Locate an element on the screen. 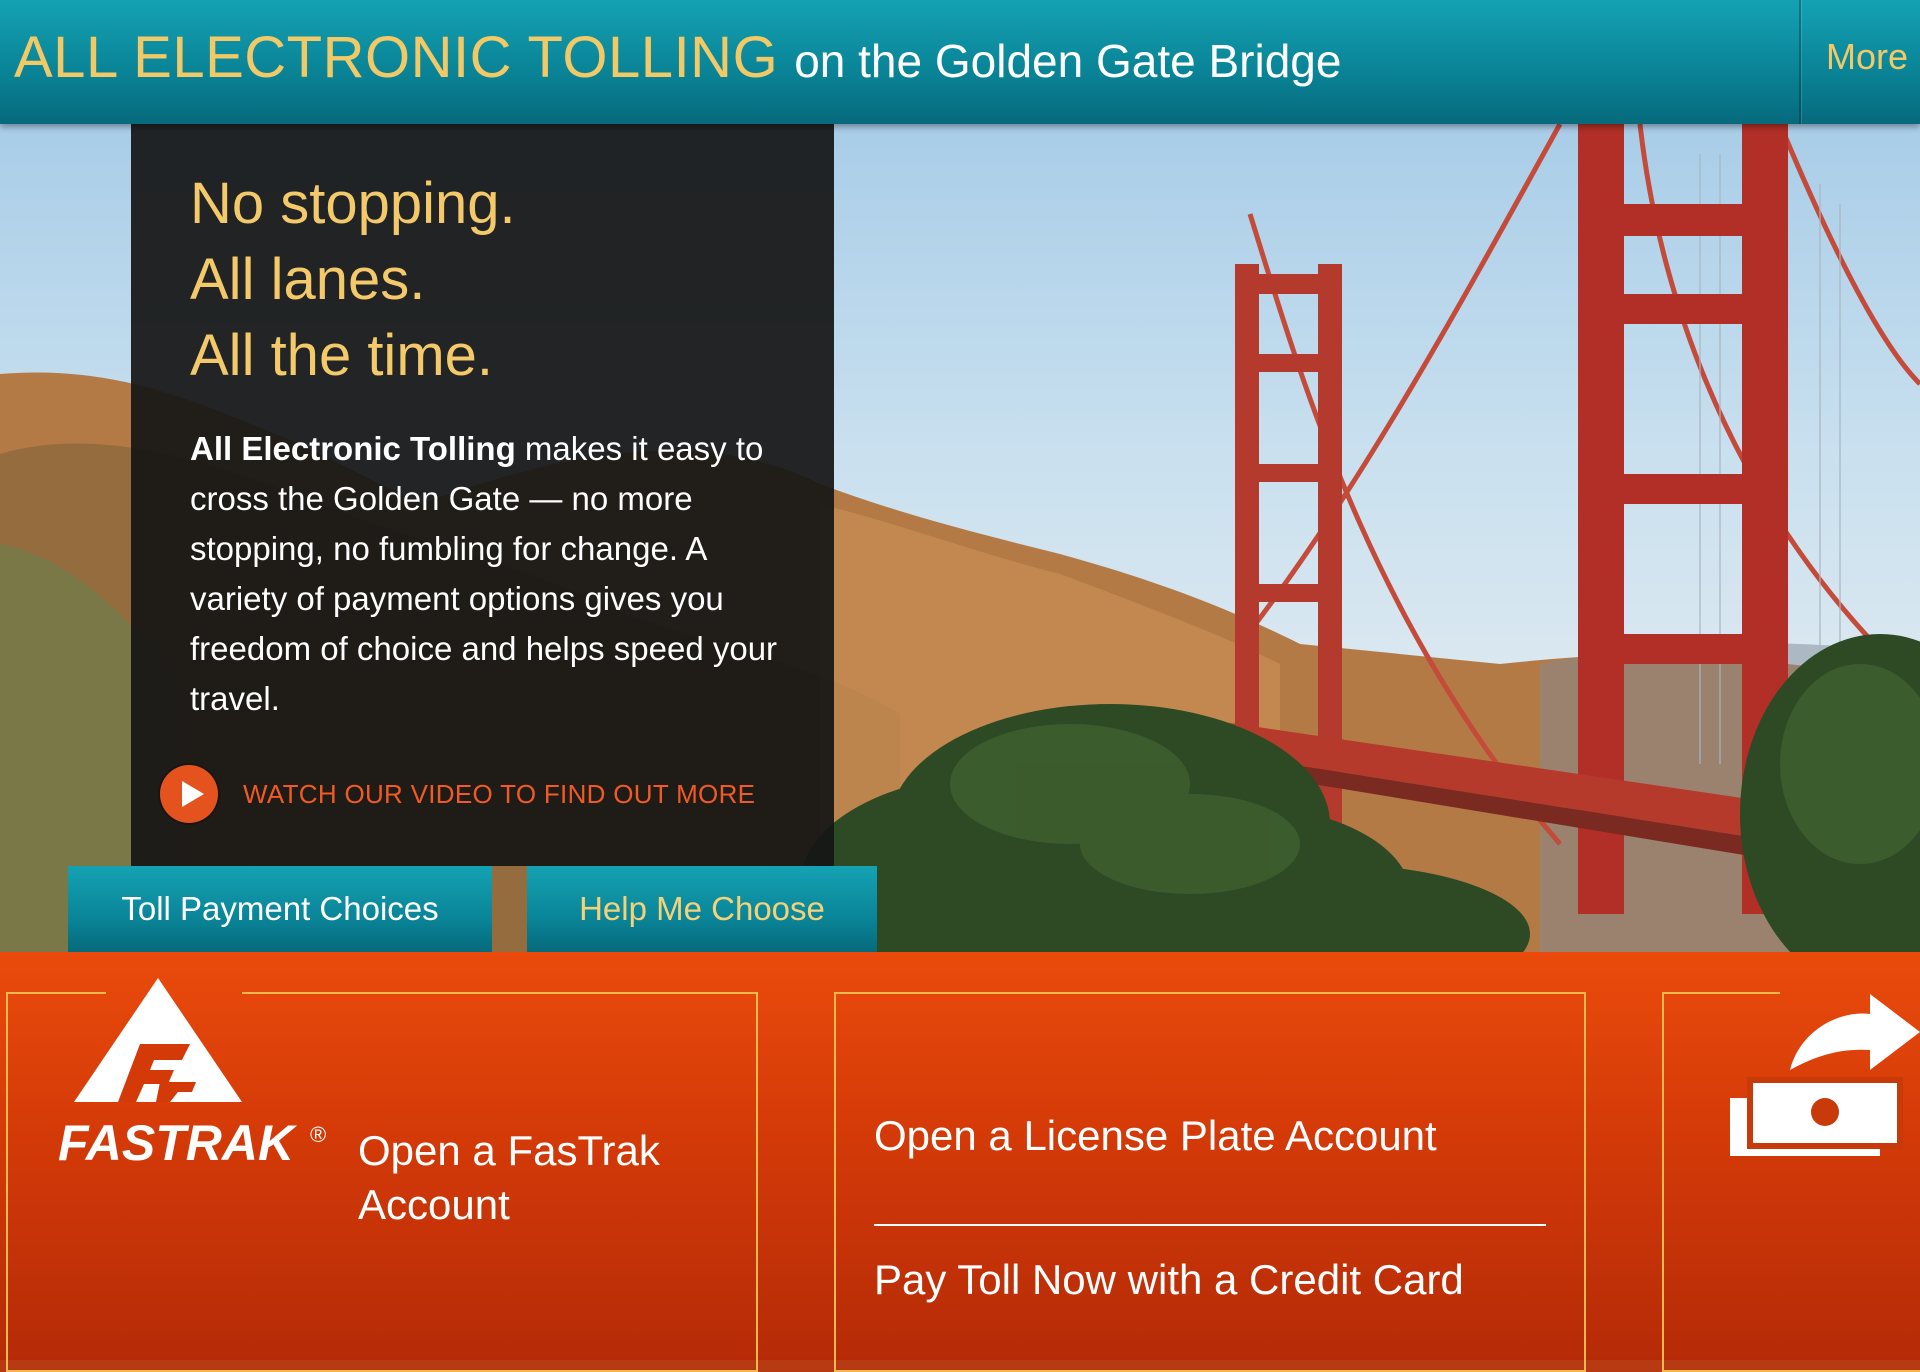  open-fastrak-account-link: Open a FasTrak Account is located at coordinates (538, 1178).